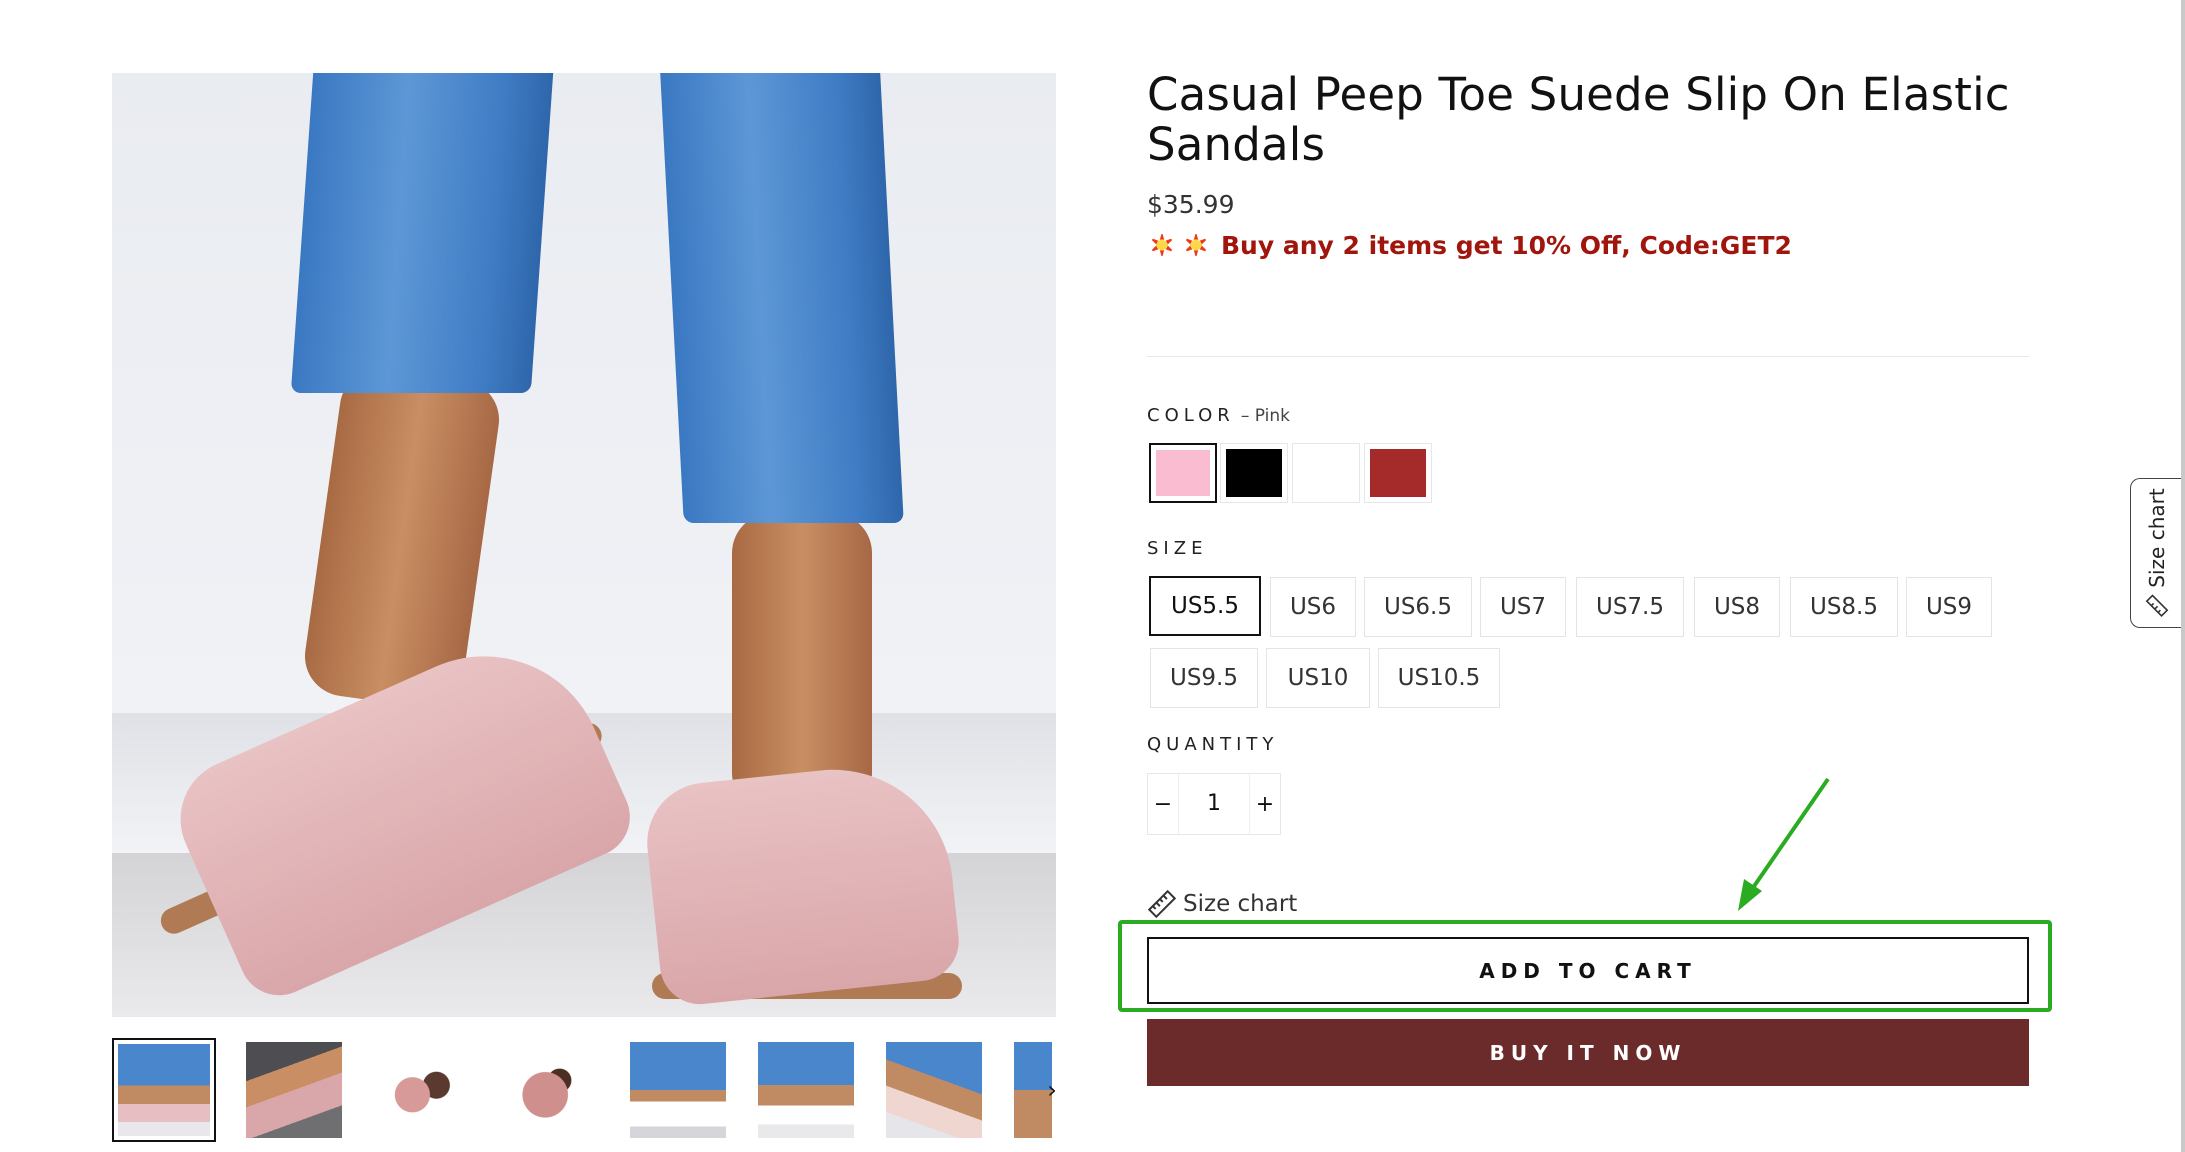 This screenshot has height=1152, width=2185. What do you see at coordinates (1326, 473) in the screenshot?
I see `swatch-white` at bounding box center [1326, 473].